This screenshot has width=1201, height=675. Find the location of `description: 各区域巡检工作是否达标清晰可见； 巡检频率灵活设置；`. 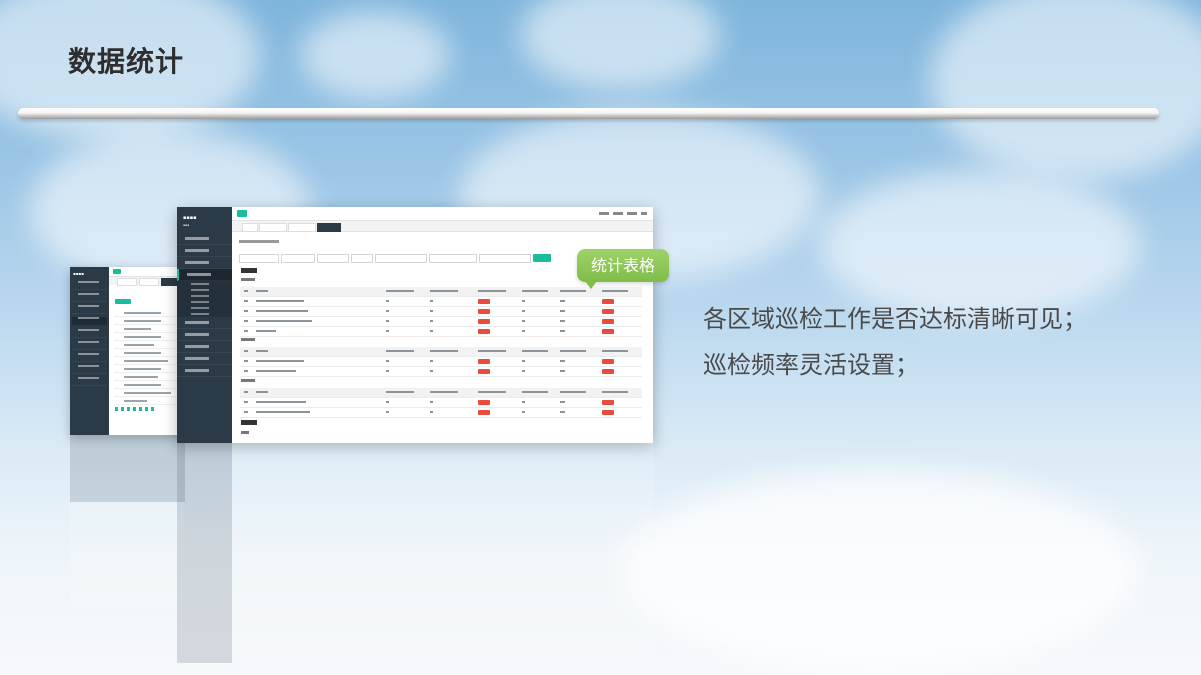

description: 各区域巡检工作是否达标清晰可见； 巡检频率灵活设置； is located at coordinates (895, 342).